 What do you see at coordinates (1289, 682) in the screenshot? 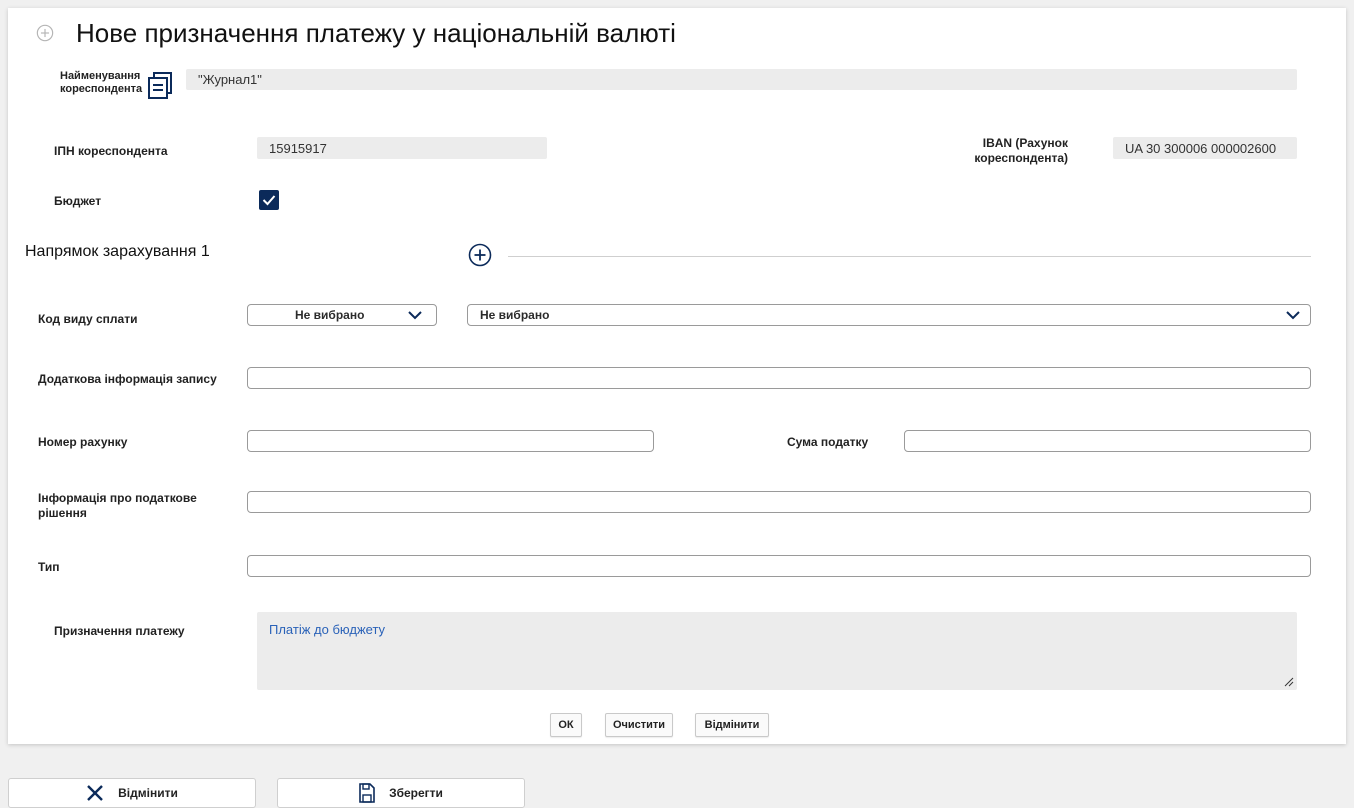
I see `resize-handle-icon` at bounding box center [1289, 682].